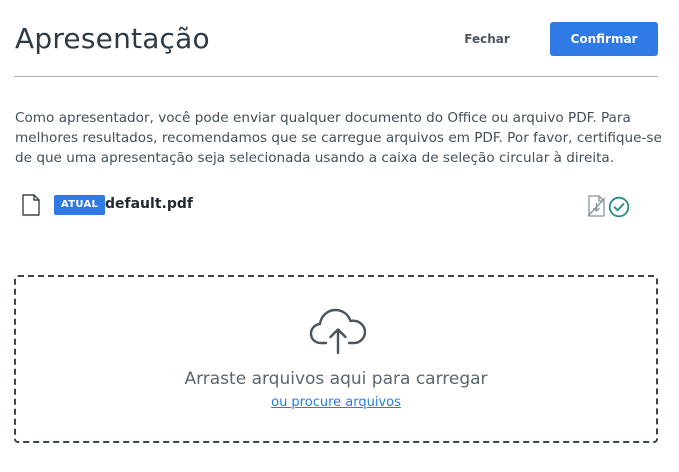 Image resolution: width=679 pixels, height=472 pixels. Describe the element at coordinates (31, 205) in the screenshot. I see `file-icon` at that location.